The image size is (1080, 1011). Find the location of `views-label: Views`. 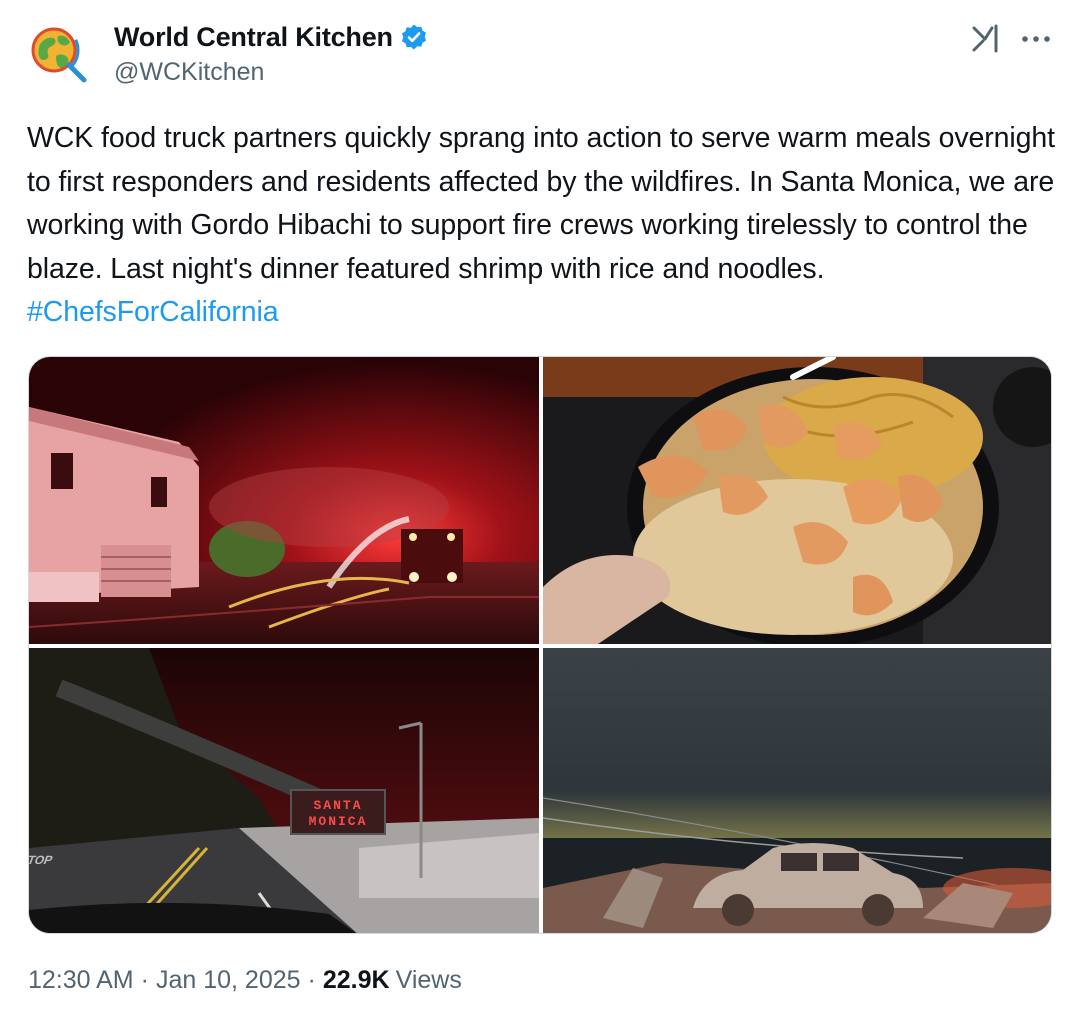

views-label: Views is located at coordinates (428, 980).